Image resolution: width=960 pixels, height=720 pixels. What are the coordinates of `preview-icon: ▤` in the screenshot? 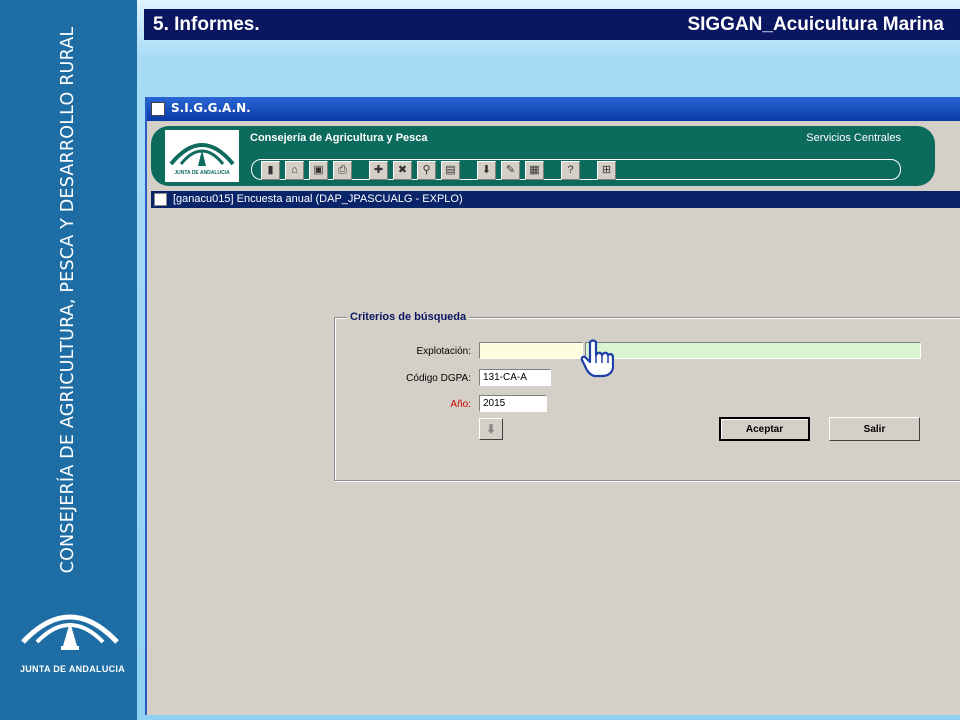 It's located at (450, 170).